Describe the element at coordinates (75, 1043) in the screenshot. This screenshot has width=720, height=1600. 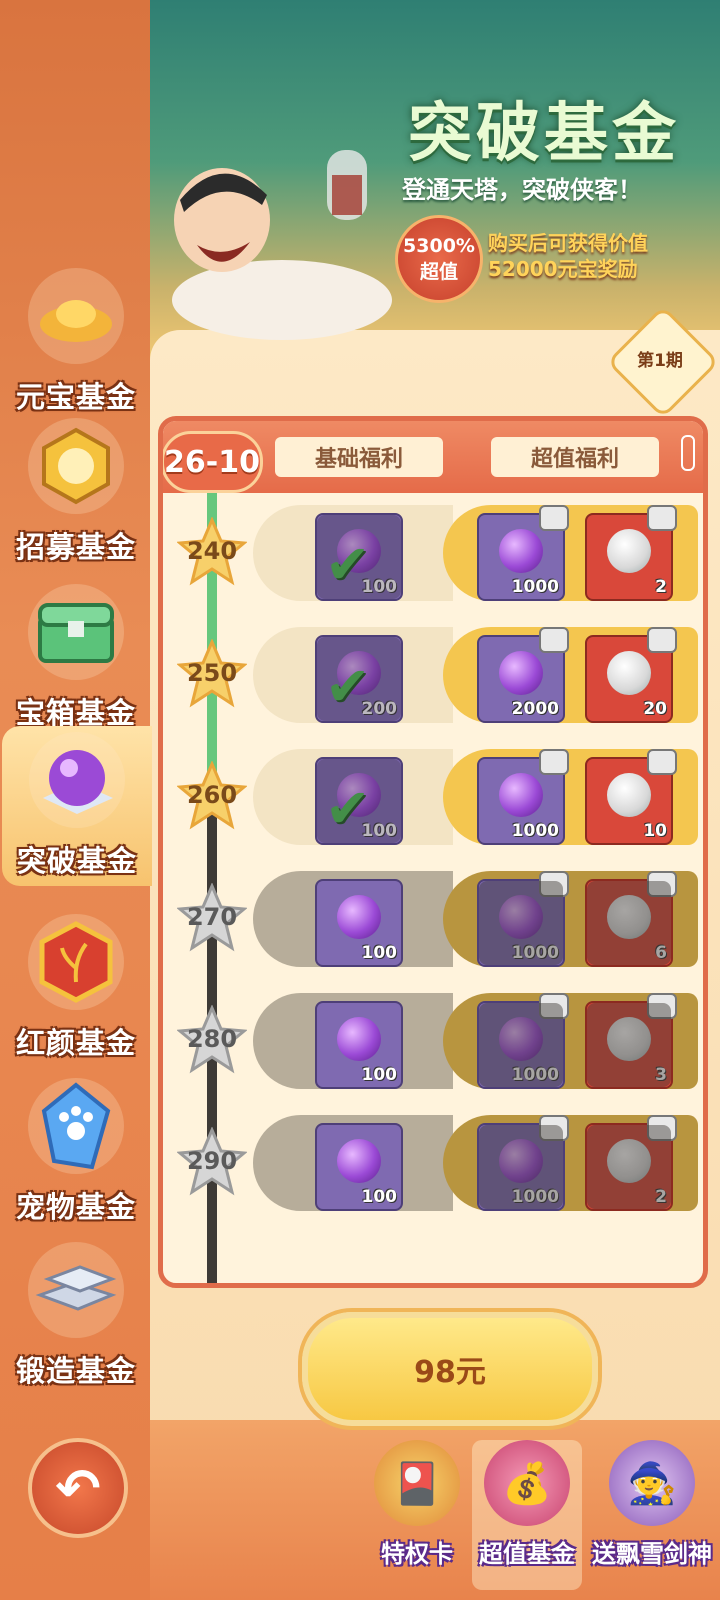
I see `sidebar-item-label: 红颜基金` at that location.